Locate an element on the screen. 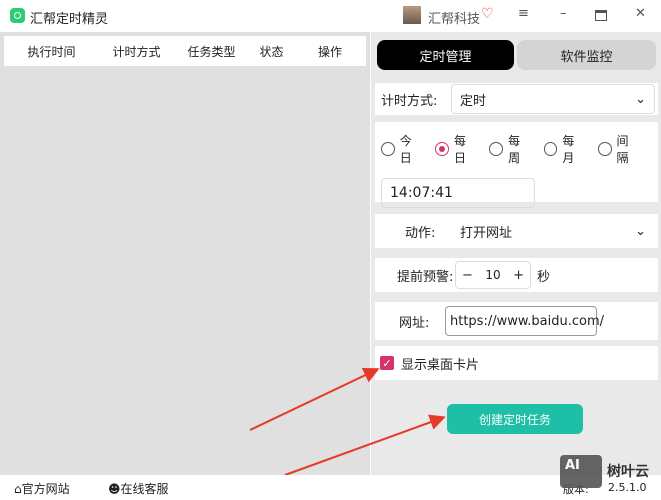 The image size is (661, 500). home-icon: ⌂ is located at coordinates (18, 489).